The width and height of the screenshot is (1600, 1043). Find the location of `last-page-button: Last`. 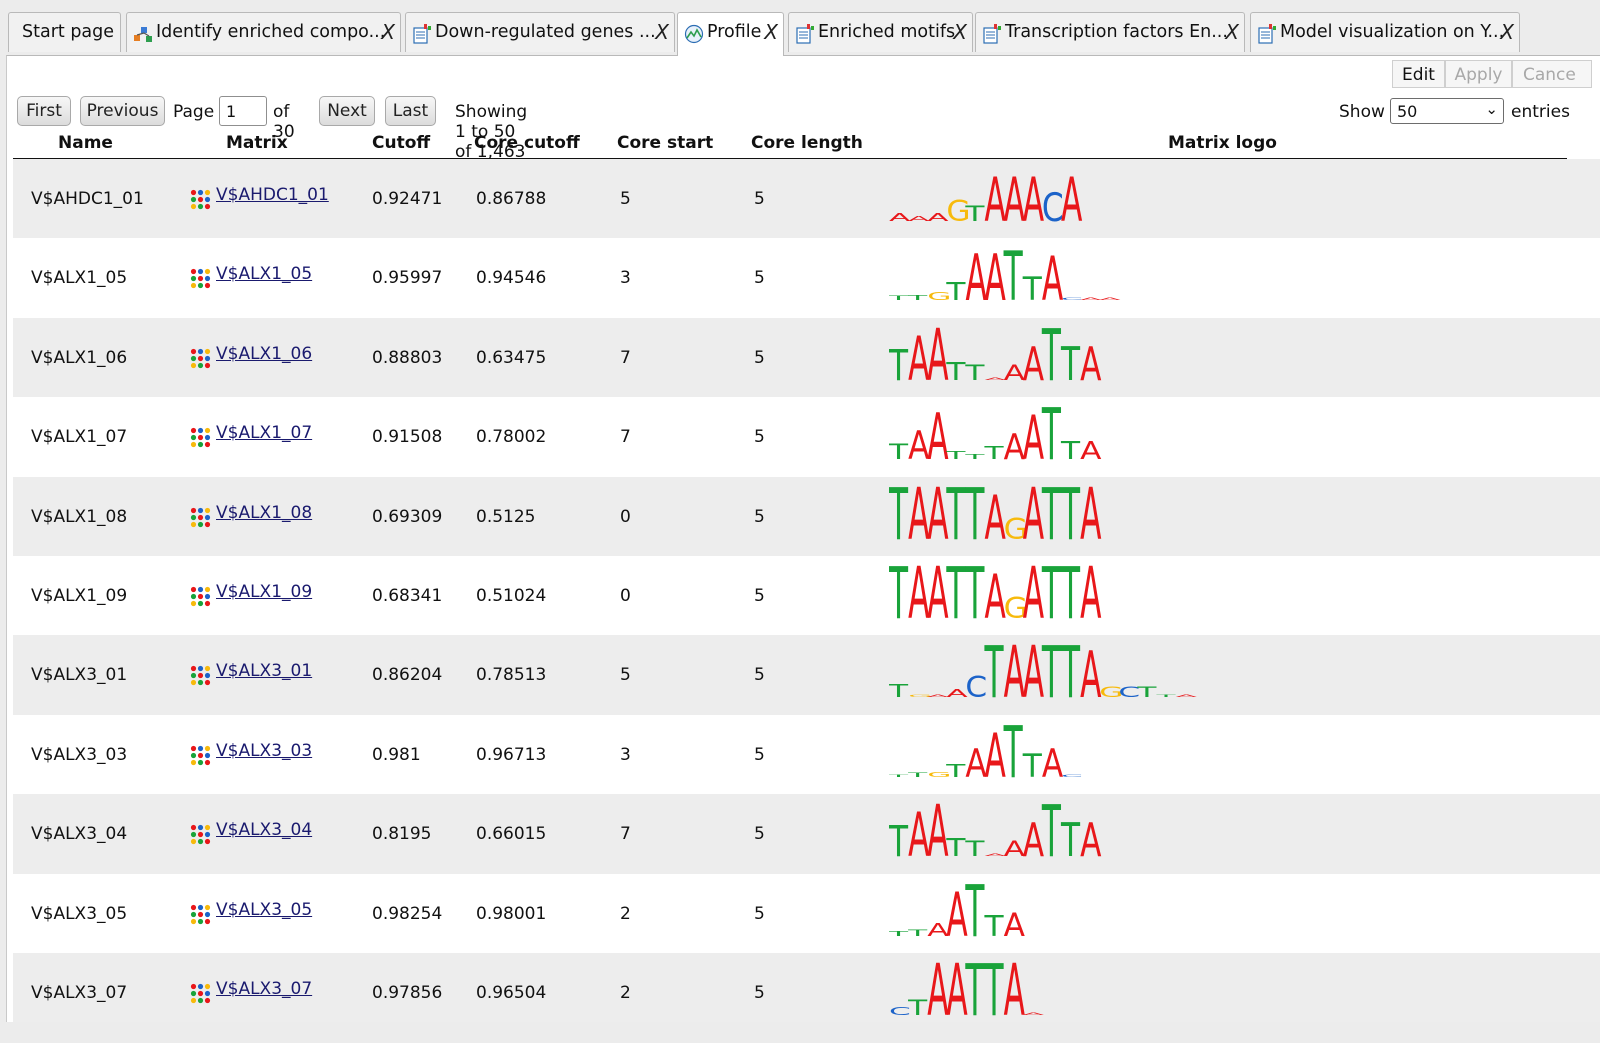

last-page-button: Last is located at coordinates (410, 111).